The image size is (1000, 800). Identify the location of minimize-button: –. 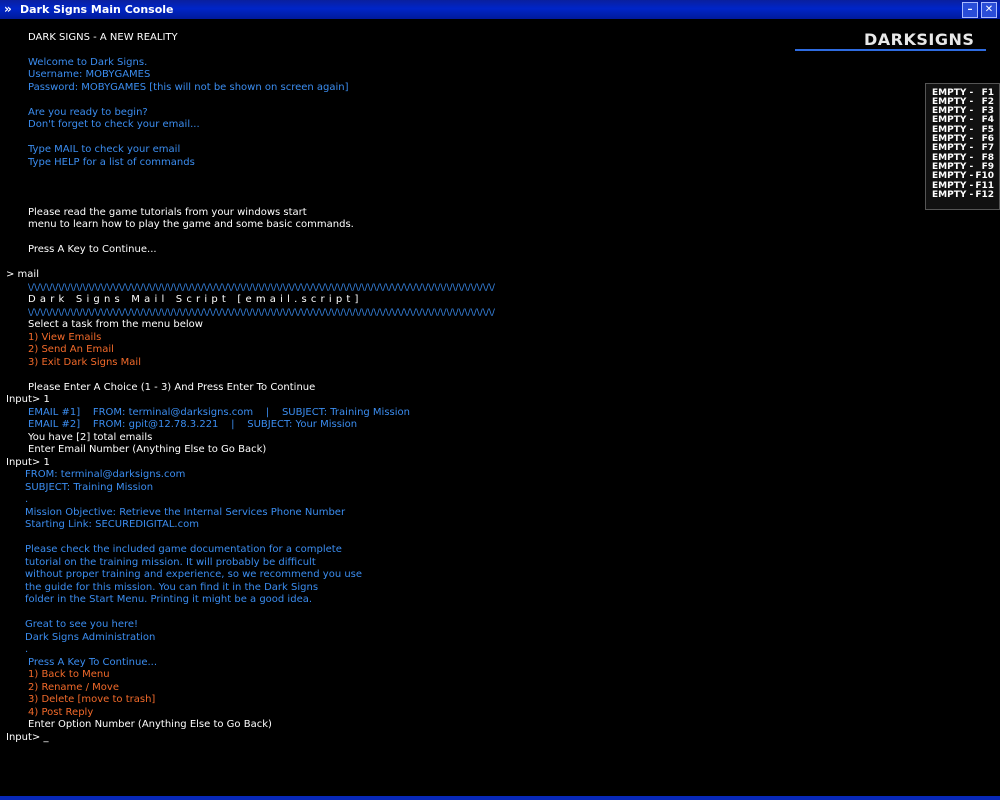
(970, 10).